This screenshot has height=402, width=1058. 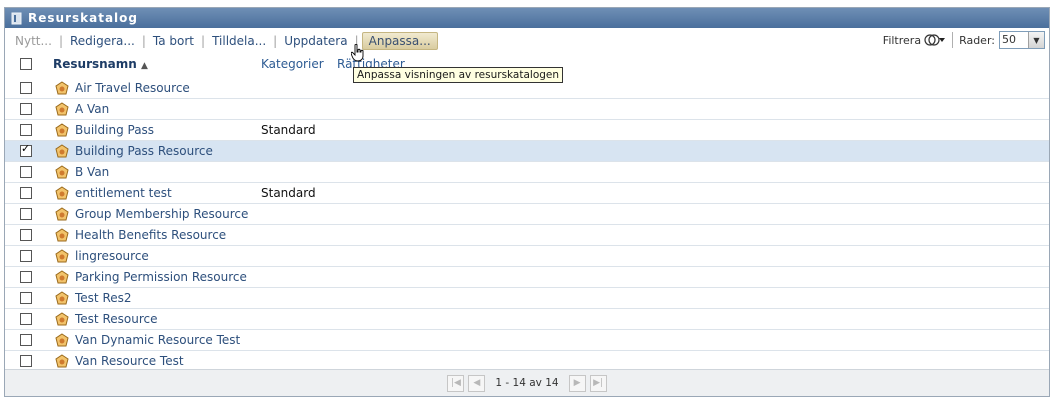 I want to click on resource-name-link: Health Benefits Resource, so click(x=150, y=235).